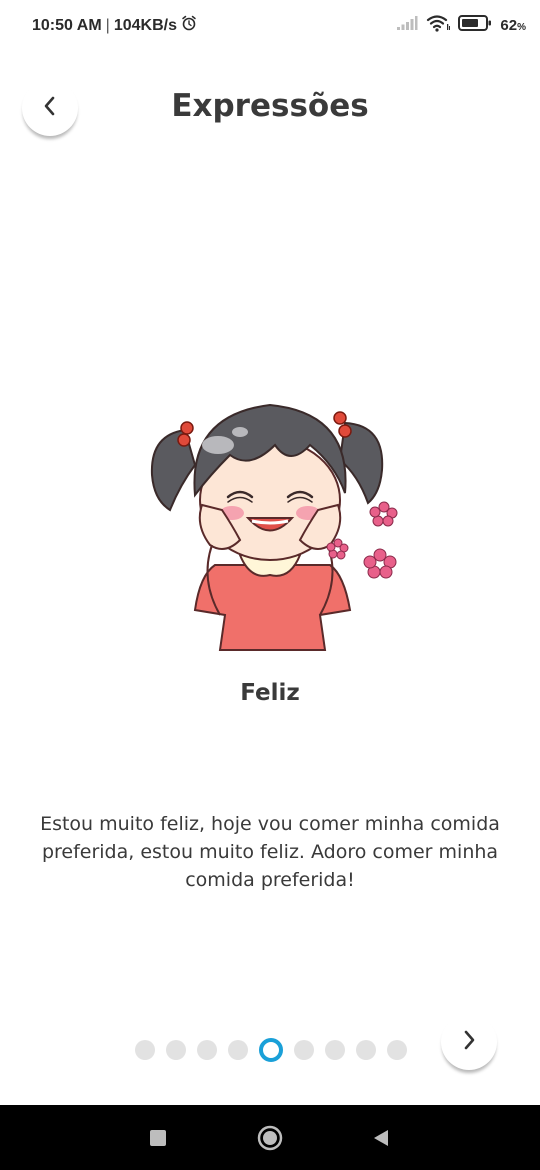 The height and width of the screenshot is (1170, 540). What do you see at coordinates (271, 515) in the screenshot?
I see `happy-girl-illustration` at bounding box center [271, 515].